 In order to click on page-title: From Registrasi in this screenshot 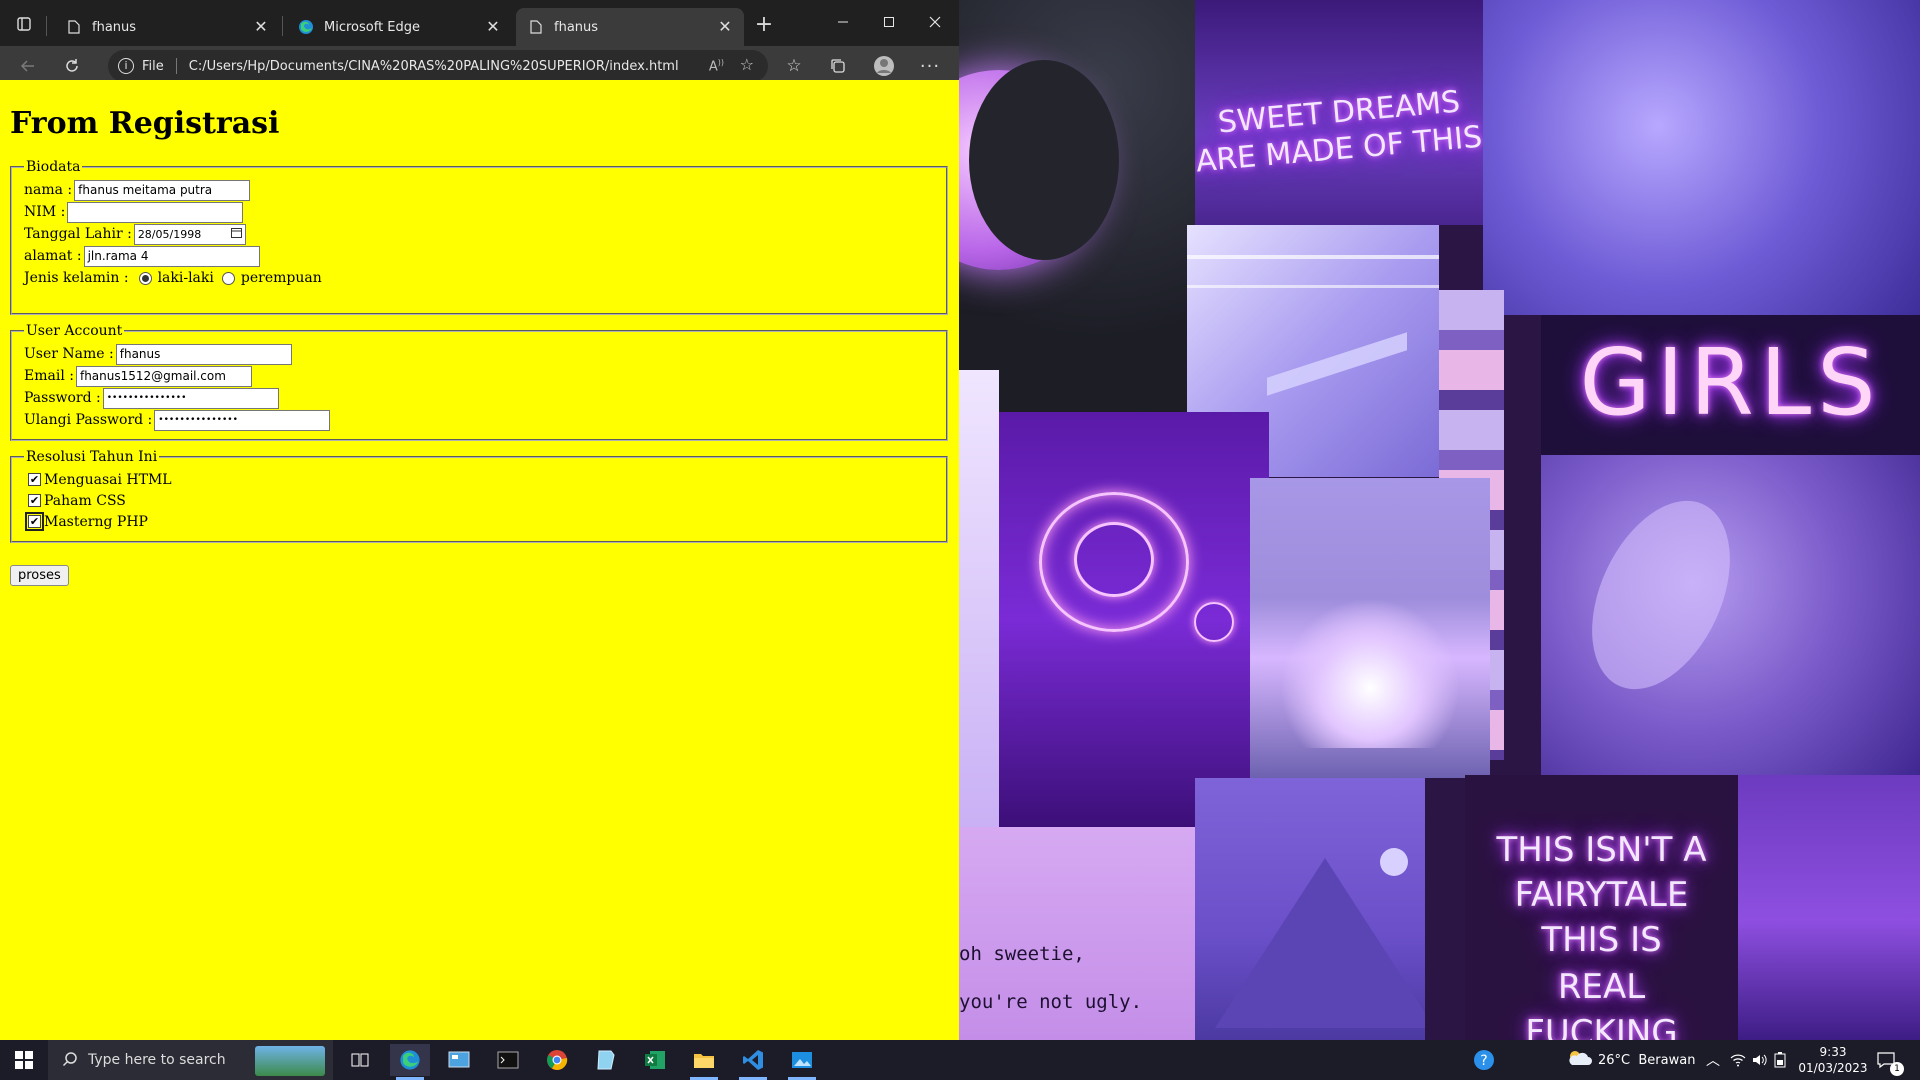, I will do `click(145, 123)`.